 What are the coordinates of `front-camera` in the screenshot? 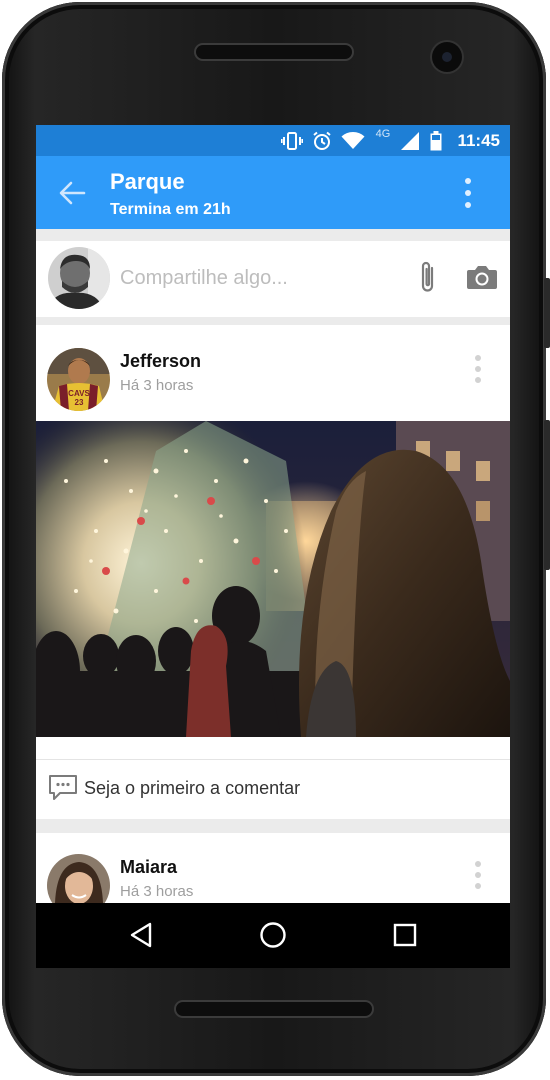 It's located at (447, 57).